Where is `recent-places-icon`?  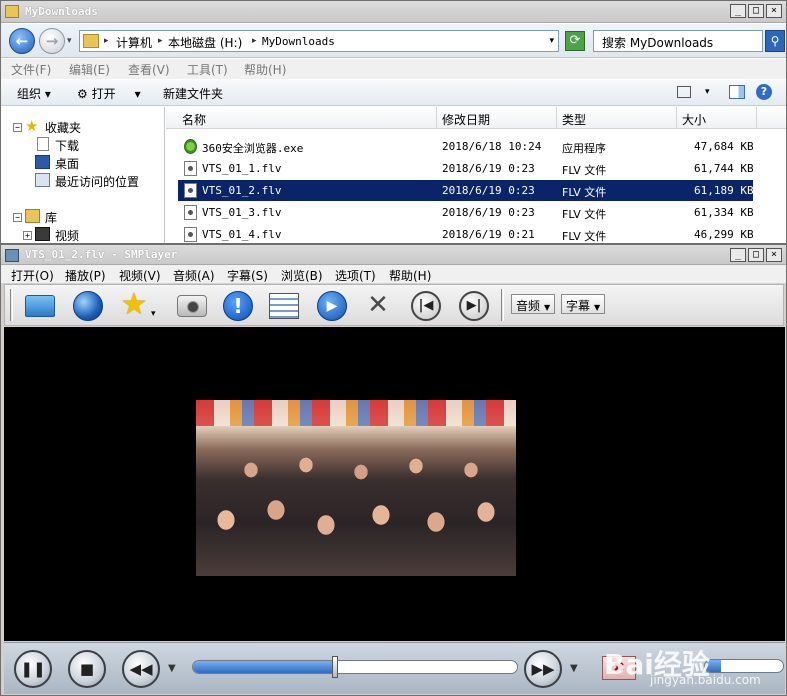 recent-places-icon is located at coordinates (42, 180).